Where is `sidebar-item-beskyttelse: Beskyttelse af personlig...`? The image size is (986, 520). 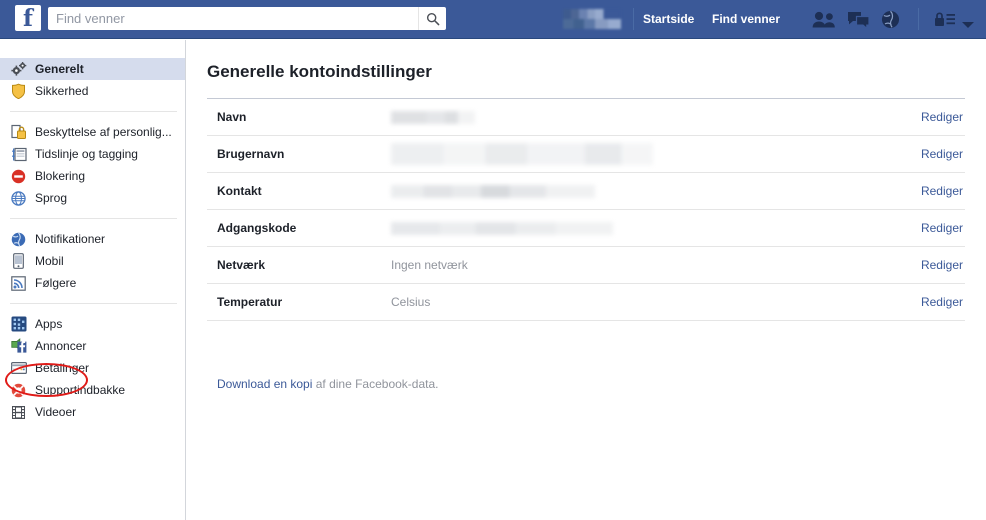 sidebar-item-beskyttelse: Beskyttelse af personlig... is located at coordinates (92, 132).